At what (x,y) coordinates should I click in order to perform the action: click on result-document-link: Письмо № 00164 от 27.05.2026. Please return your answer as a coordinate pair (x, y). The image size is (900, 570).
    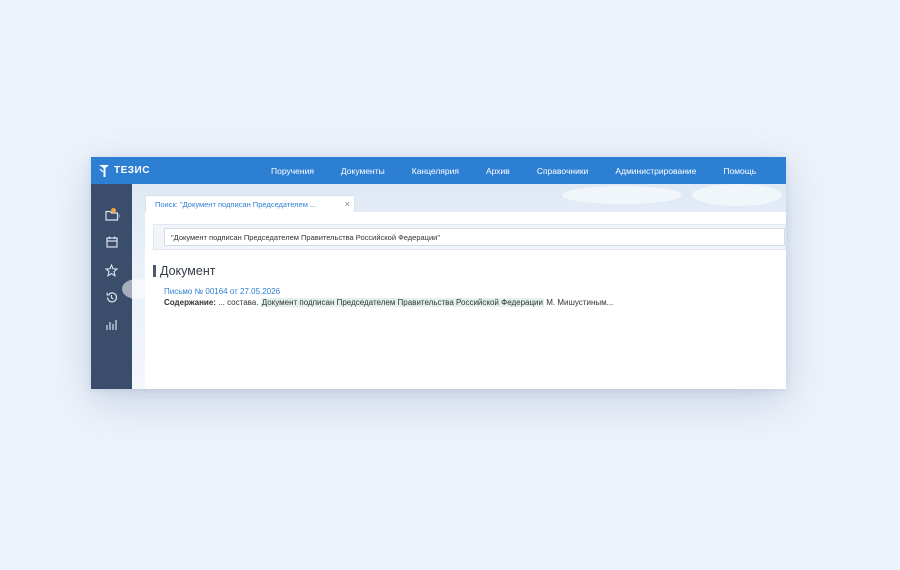
    Looking at the image, I should click on (222, 291).